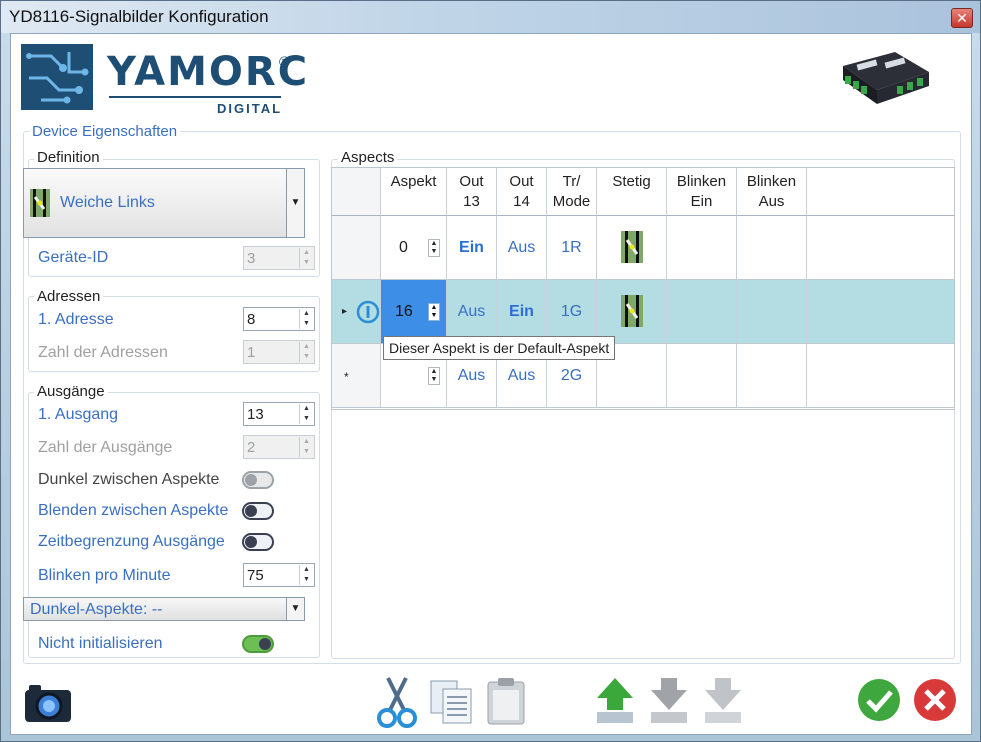  What do you see at coordinates (279, 319) in the screenshot?
I see `first-address-spinner: 8 ▲ ▼` at bounding box center [279, 319].